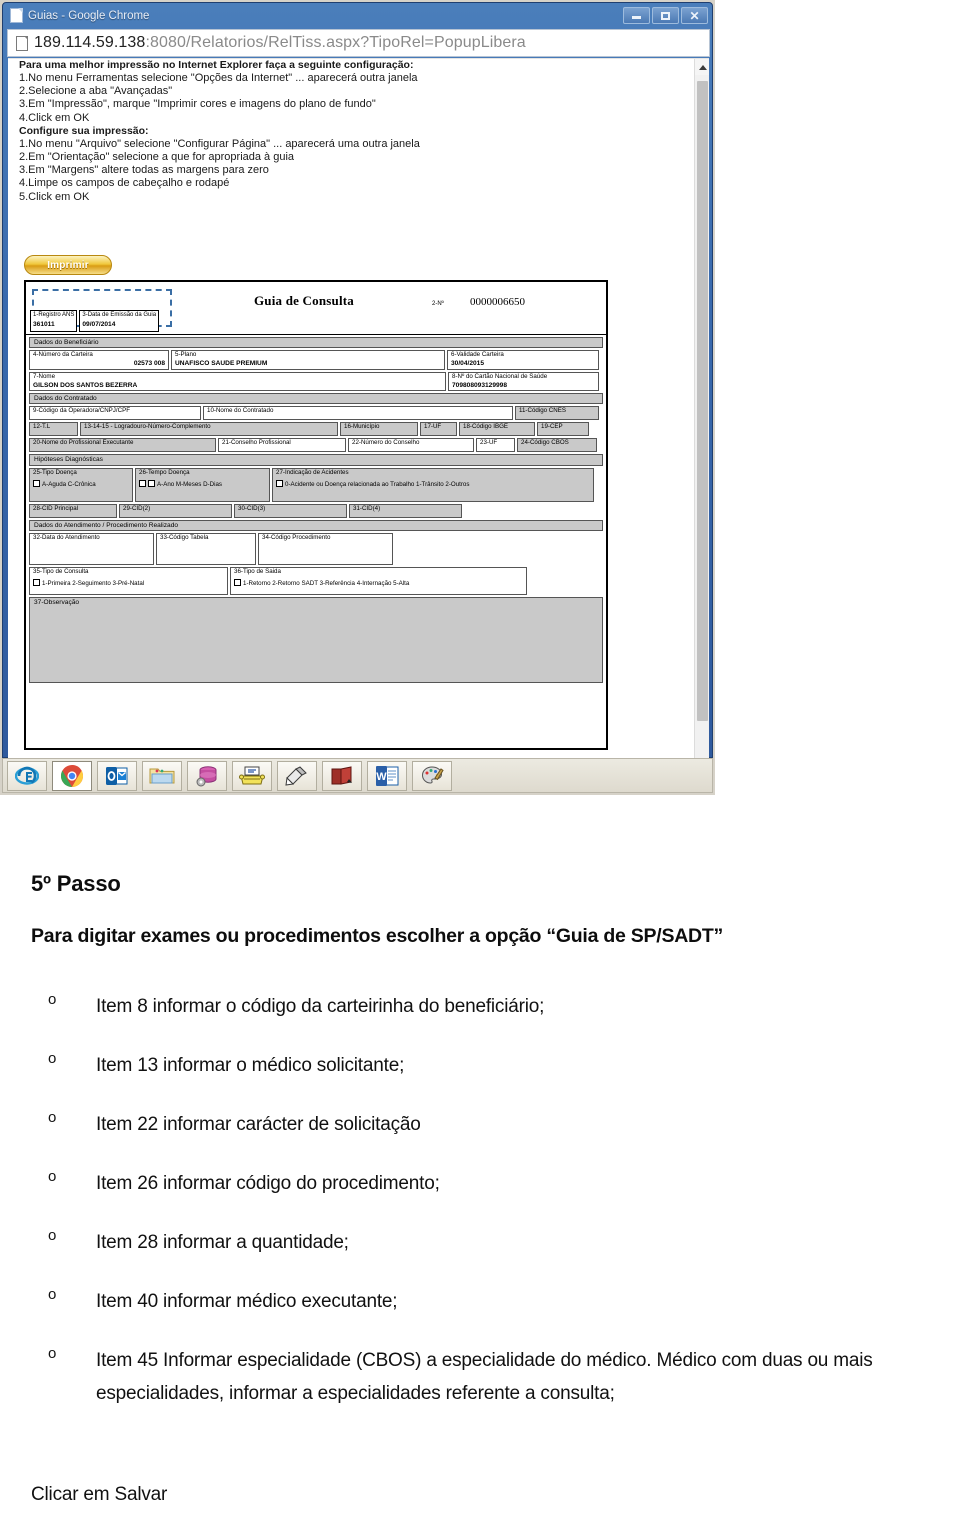  What do you see at coordinates (184, 538) in the screenshot?
I see `field-label: 33-Código Tabela` at bounding box center [184, 538].